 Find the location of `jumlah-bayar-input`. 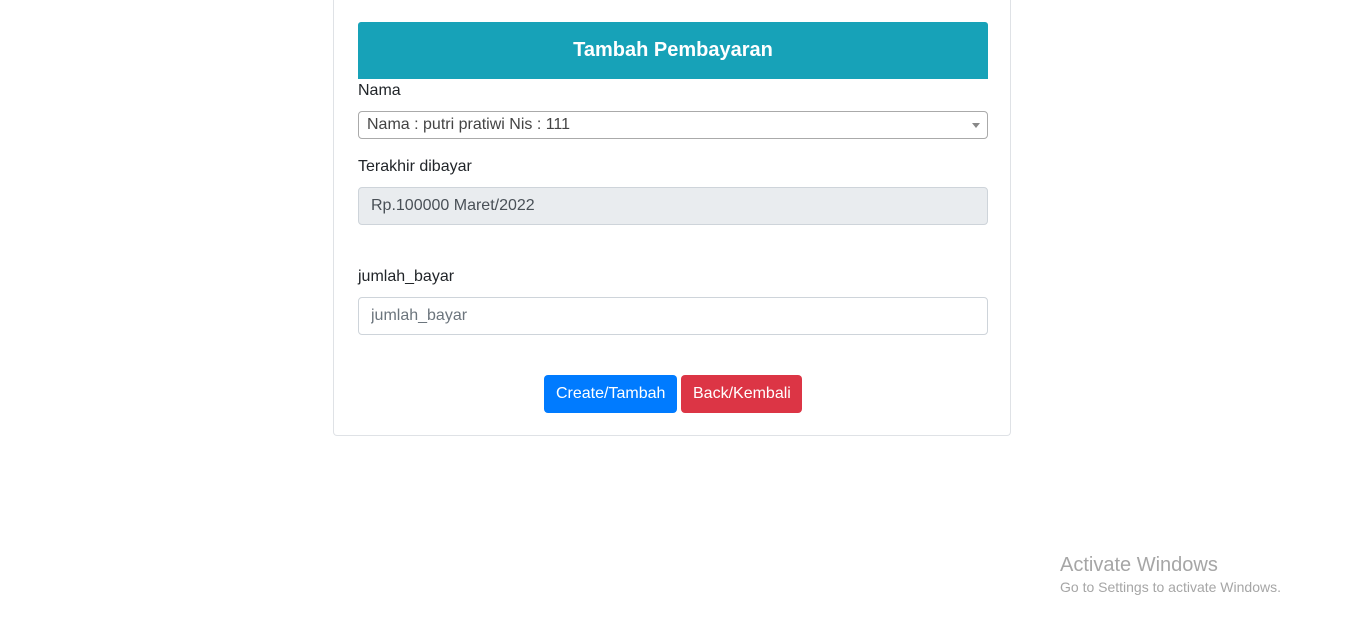

jumlah-bayar-input is located at coordinates (673, 316).